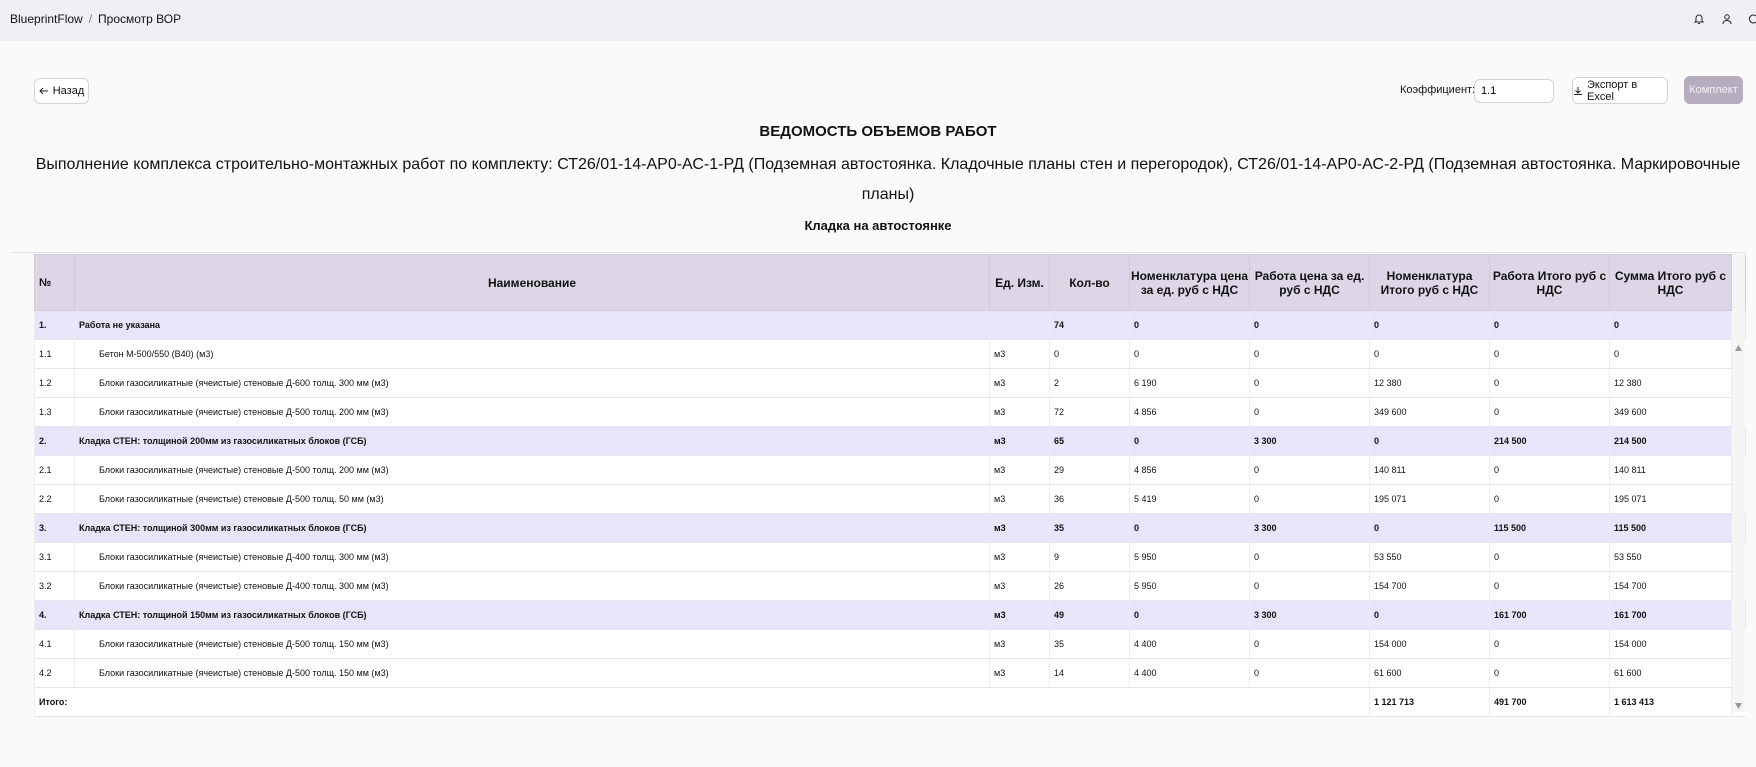 Image resolution: width=1756 pixels, height=767 pixels. I want to click on table-row: 1.1 Бетон М-500/550 (В40) (м3) м3 0 0 0 0 0 0, so click(890, 354).